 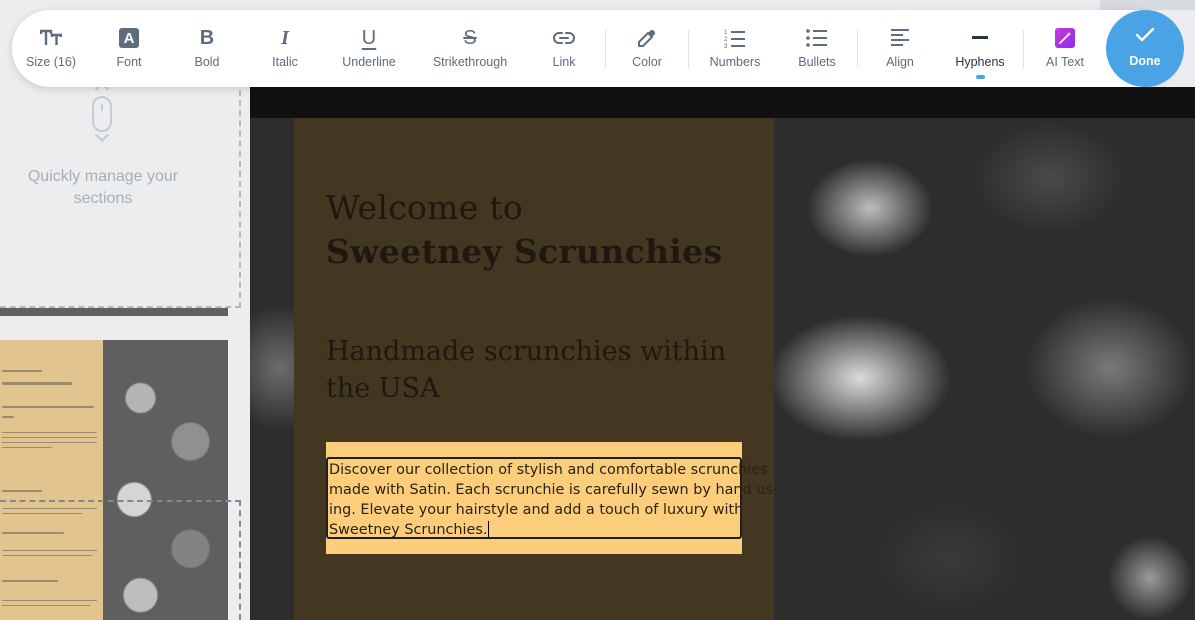 What do you see at coordinates (726, 33) in the screenshot?
I see `svg-text: 1` at bounding box center [726, 33].